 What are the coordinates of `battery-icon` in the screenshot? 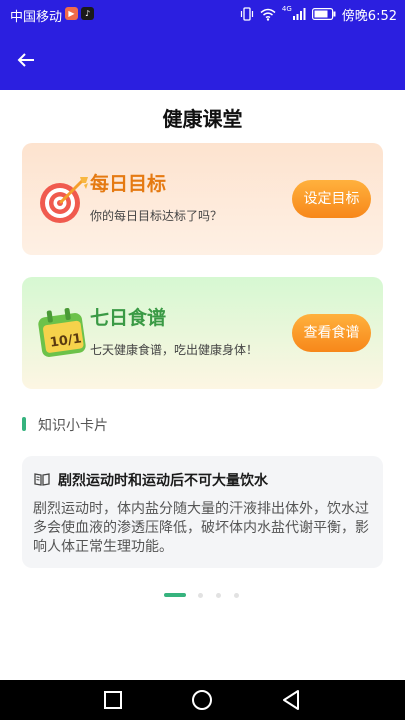 It's located at (323, 14).